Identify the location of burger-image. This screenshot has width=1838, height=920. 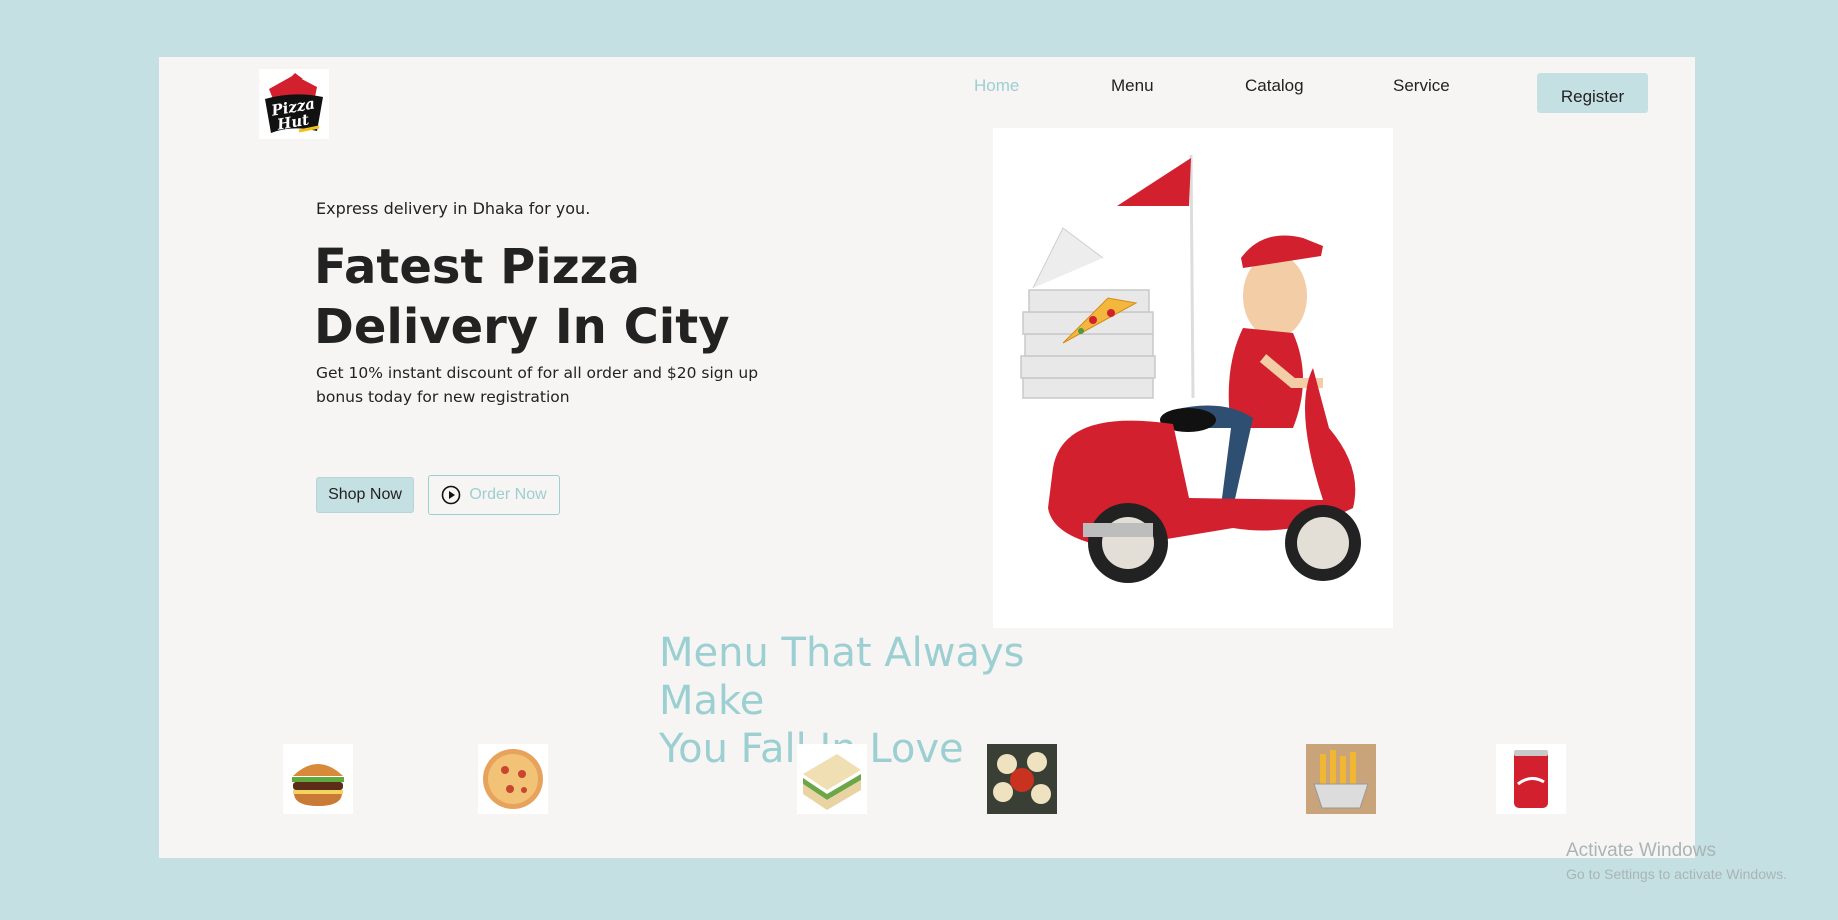
(318, 779).